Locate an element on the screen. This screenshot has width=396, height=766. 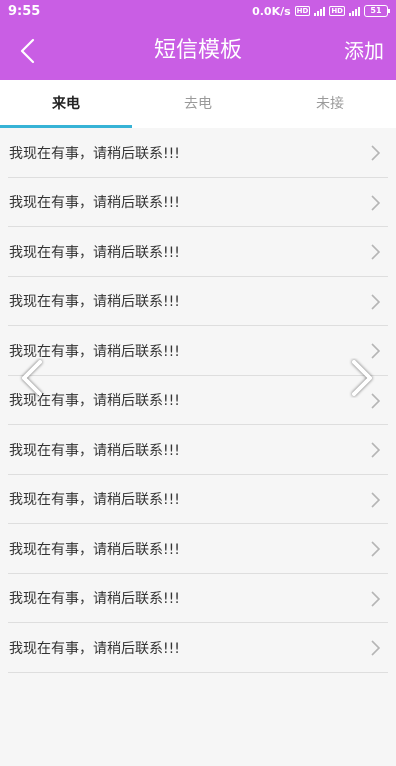
tab-bar: 来电 去电 未接 is located at coordinates (198, 104).